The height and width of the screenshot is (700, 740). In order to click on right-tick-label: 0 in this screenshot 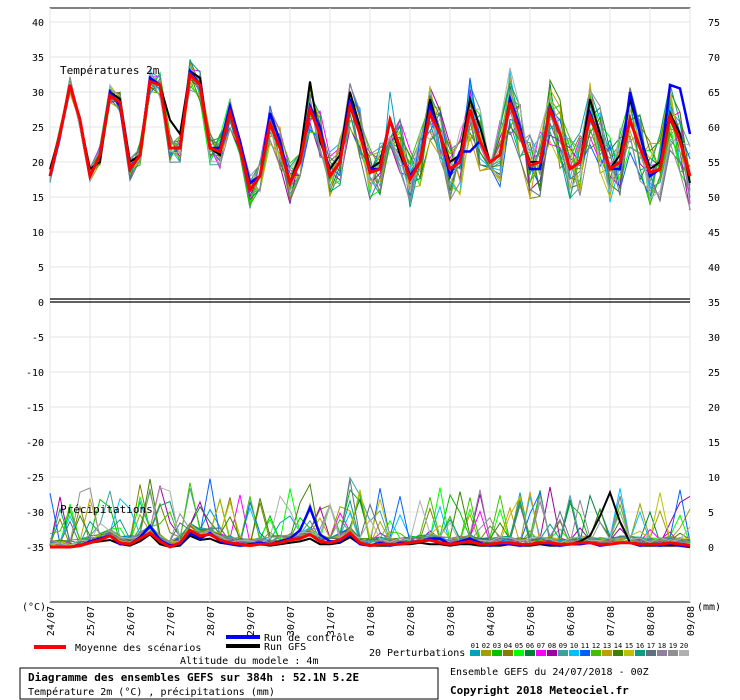, I will do `click(711, 548)`.